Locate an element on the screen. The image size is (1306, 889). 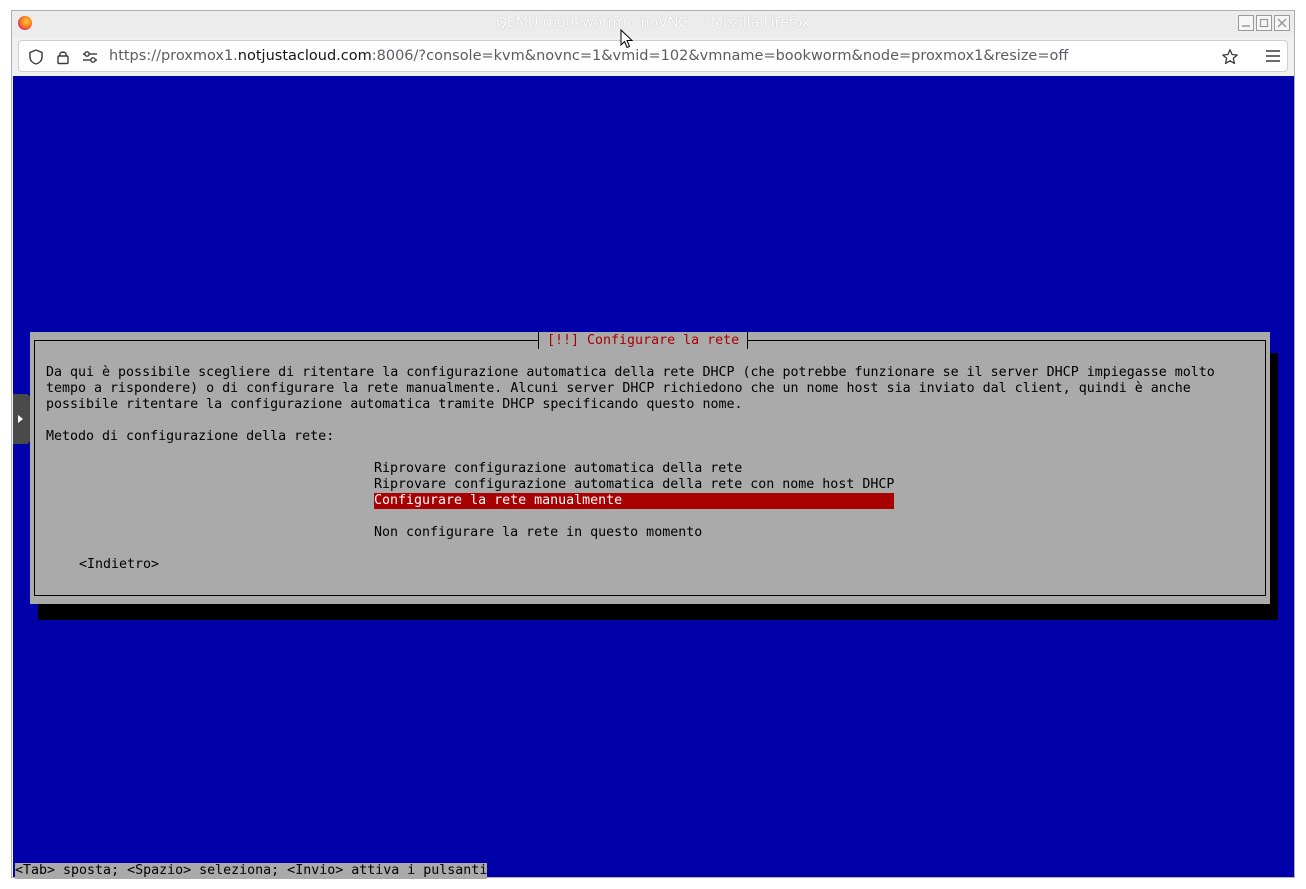
chevron-right-icon is located at coordinates (20, 419).